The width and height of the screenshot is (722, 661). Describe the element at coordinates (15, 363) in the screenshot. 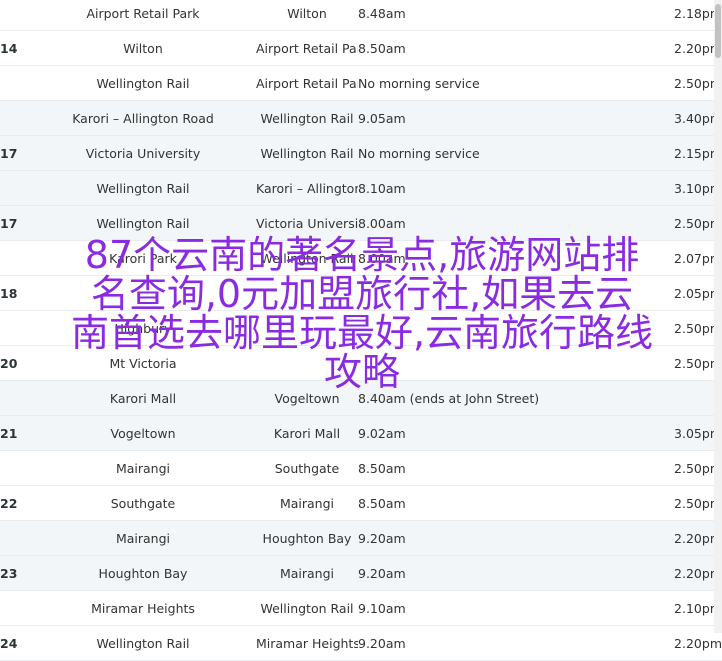

I see `route-number-cell: 20` at that location.